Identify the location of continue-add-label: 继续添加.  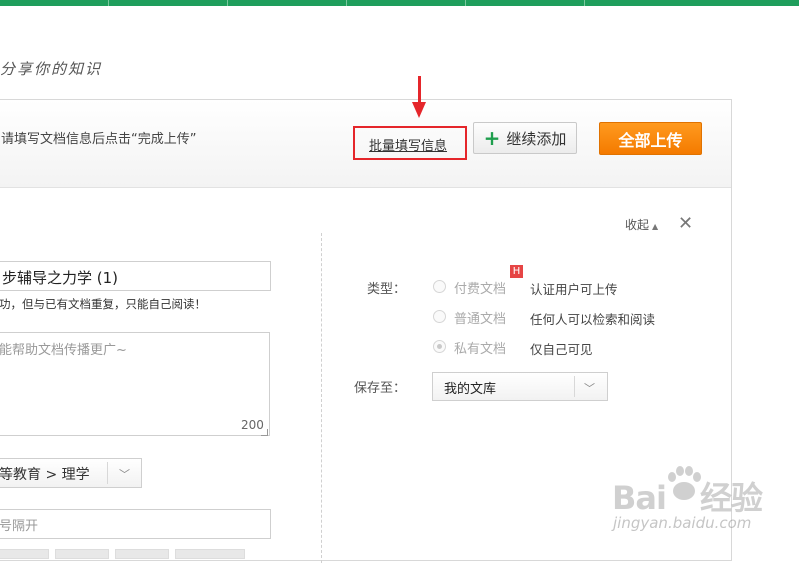
(536, 138).